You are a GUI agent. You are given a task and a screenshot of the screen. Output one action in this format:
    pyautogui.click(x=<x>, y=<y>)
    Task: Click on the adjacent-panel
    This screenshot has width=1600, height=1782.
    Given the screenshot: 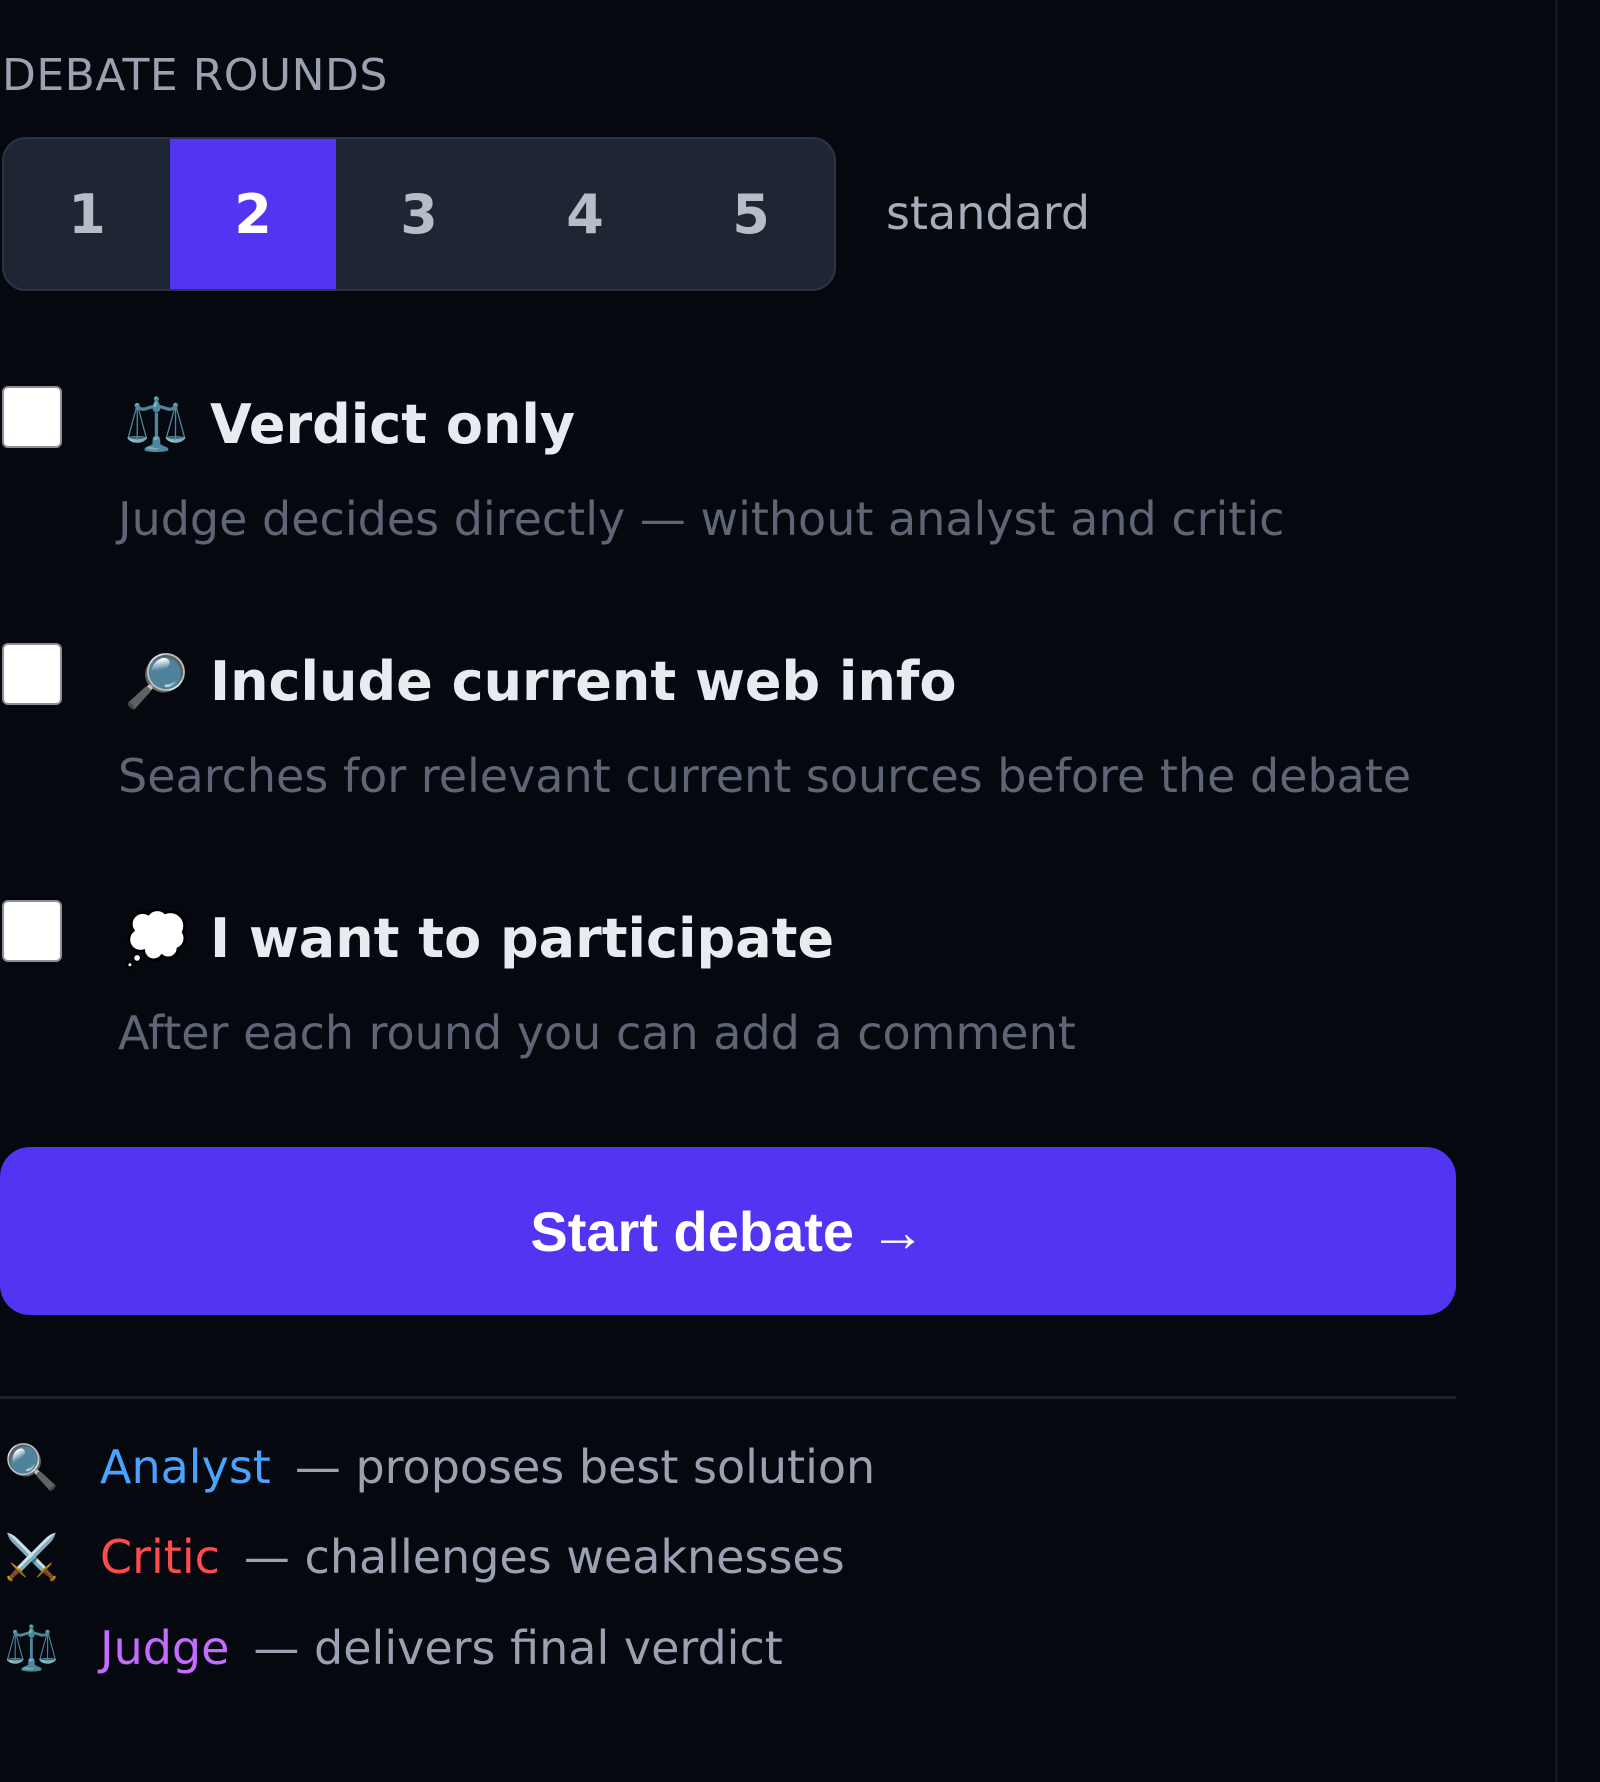 What is the action you would take?
    pyautogui.click(x=1579, y=891)
    